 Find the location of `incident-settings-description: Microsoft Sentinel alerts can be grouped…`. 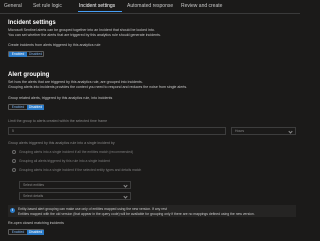

incident-settings-description: Microsoft Sentinel alerts can be grouped… is located at coordinates (81, 30).